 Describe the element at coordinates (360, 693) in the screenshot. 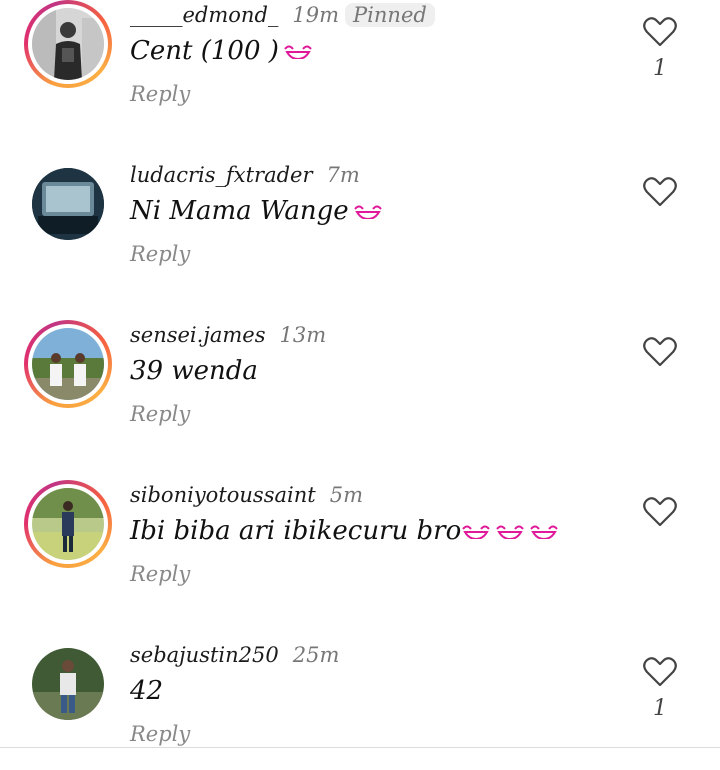

I see `comment-item: sebajustin250 25m 42 Reply 1` at that location.